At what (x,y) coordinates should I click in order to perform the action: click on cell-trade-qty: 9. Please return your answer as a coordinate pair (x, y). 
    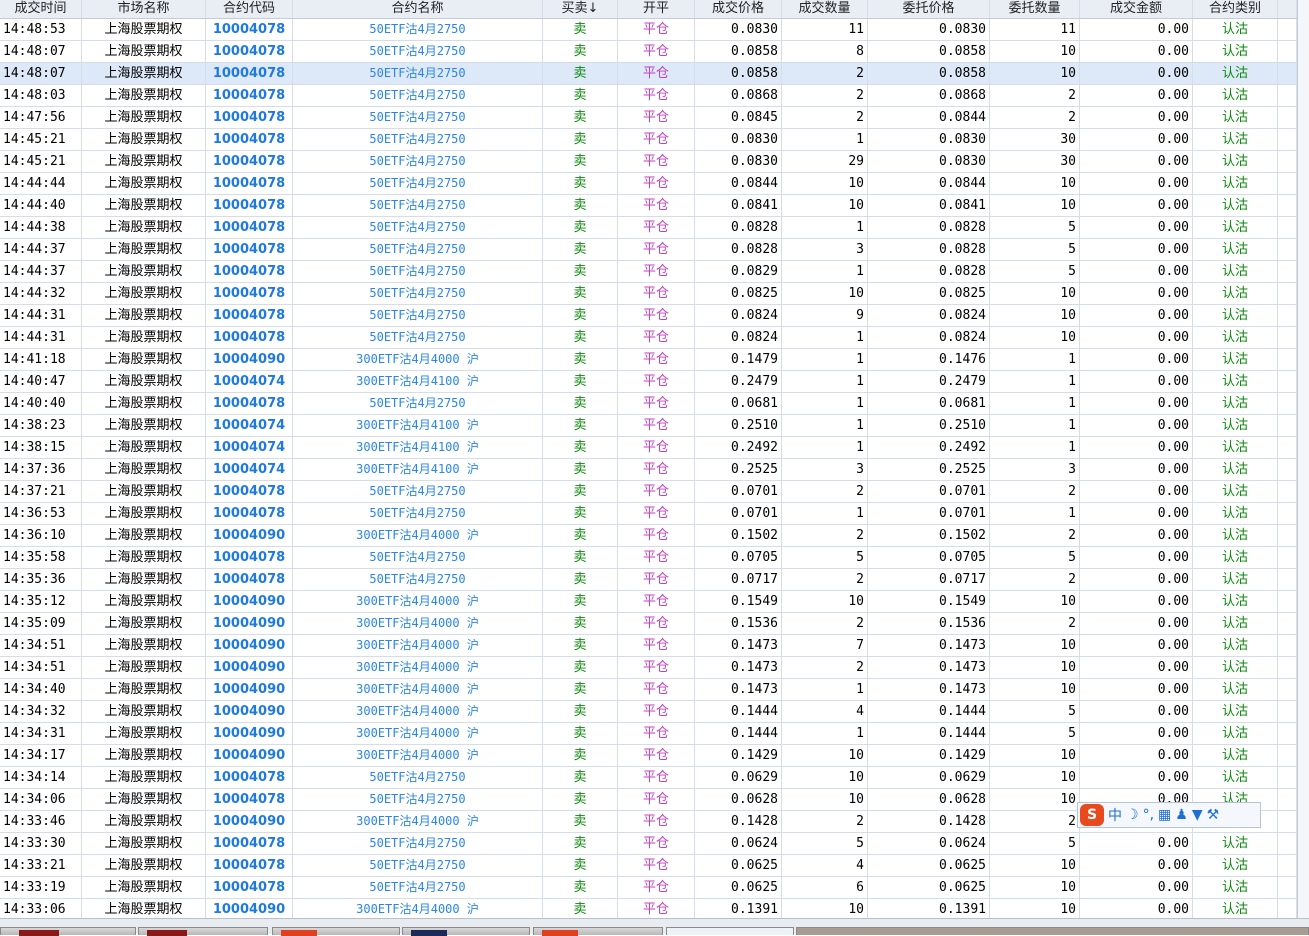
    Looking at the image, I should click on (825, 315).